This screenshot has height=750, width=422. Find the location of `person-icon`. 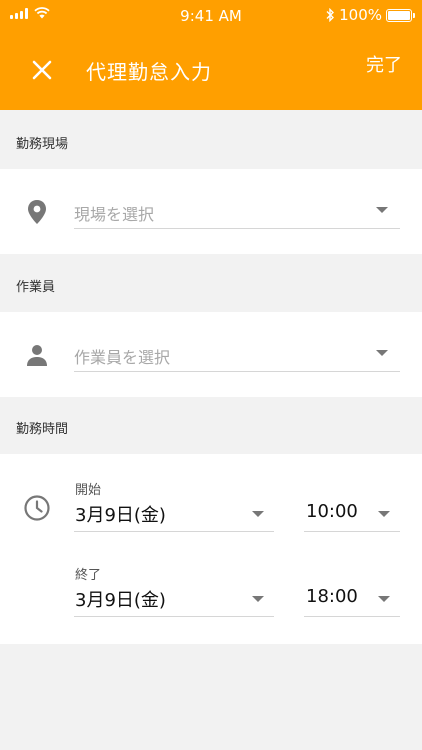

person-icon is located at coordinates (37, 355).